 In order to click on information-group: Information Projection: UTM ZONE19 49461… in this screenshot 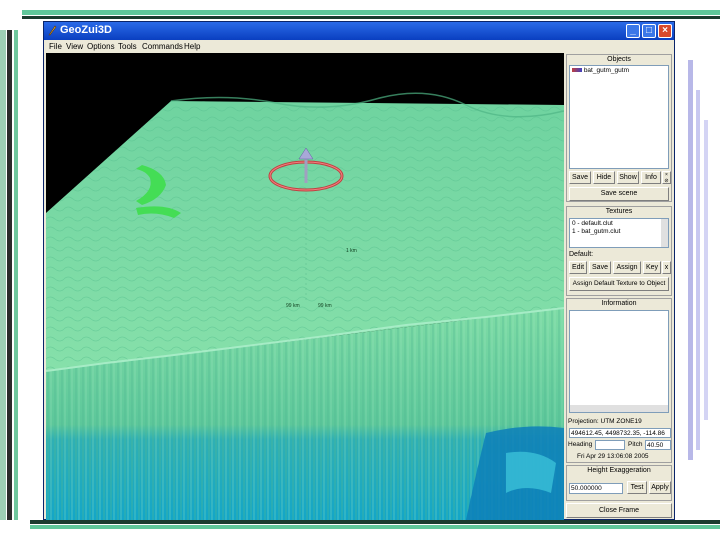, I will do `click(619, 380)`.